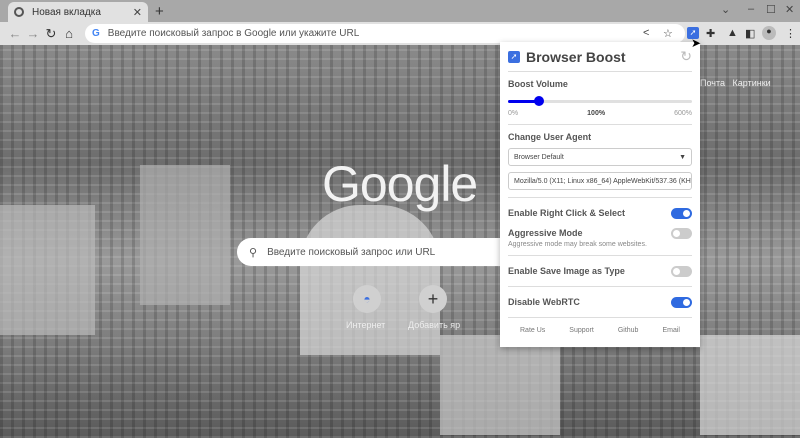  I want to click on mail-link: Почта, so click(712, 83).